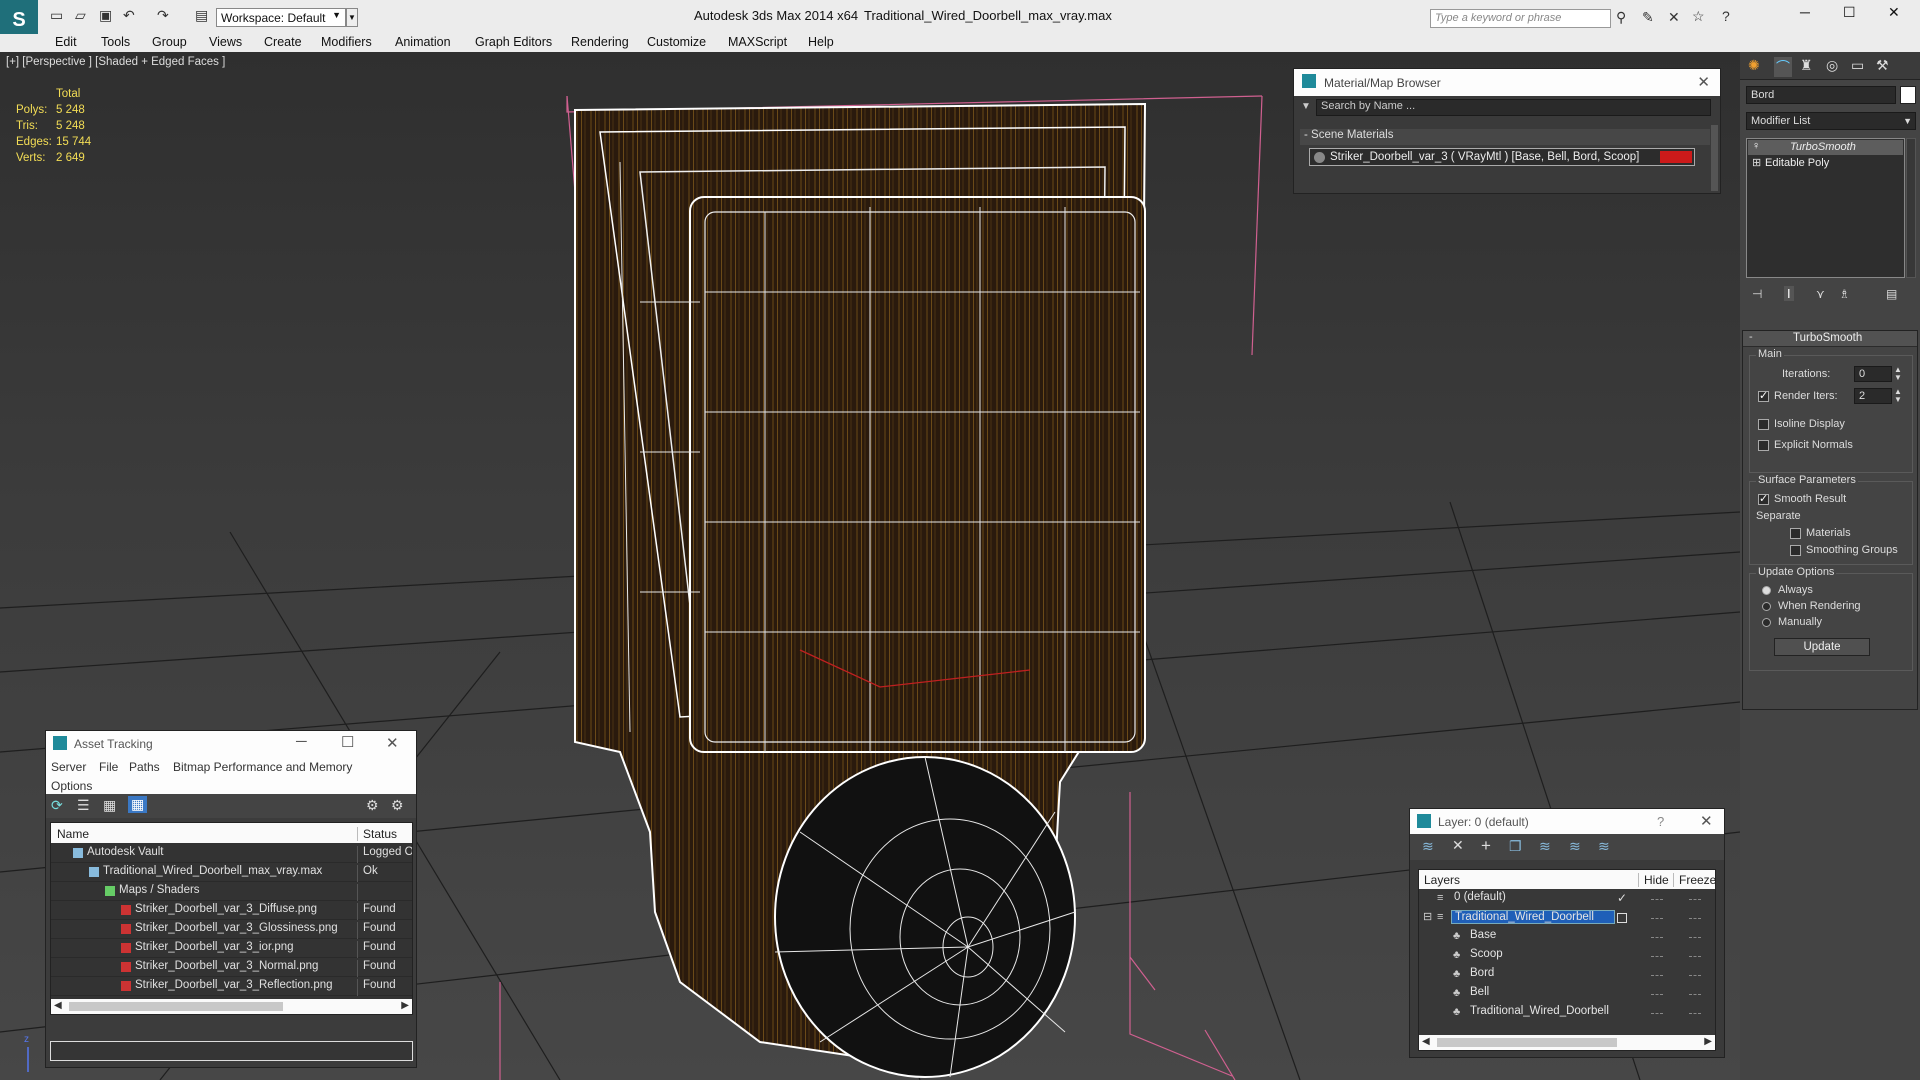 The width and height of the screenshot is (1920, 1080). I want to click on favorites-star-icon: ☆, so click(1698, 16).